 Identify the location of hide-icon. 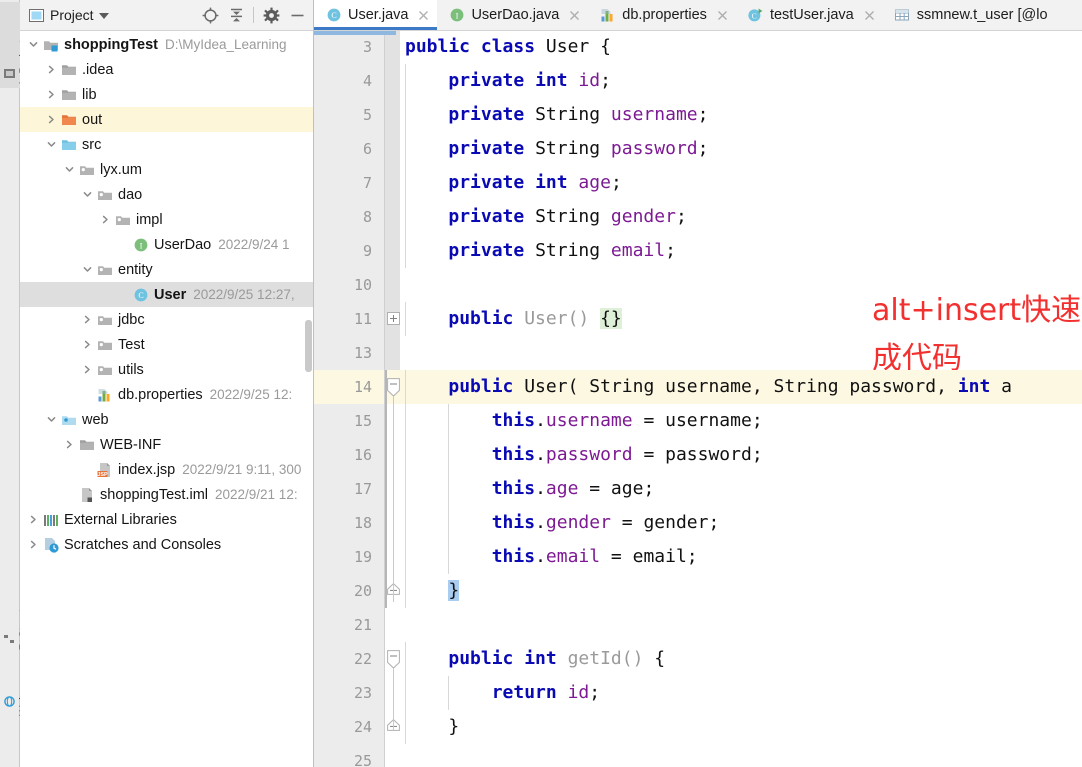
(297, 15).